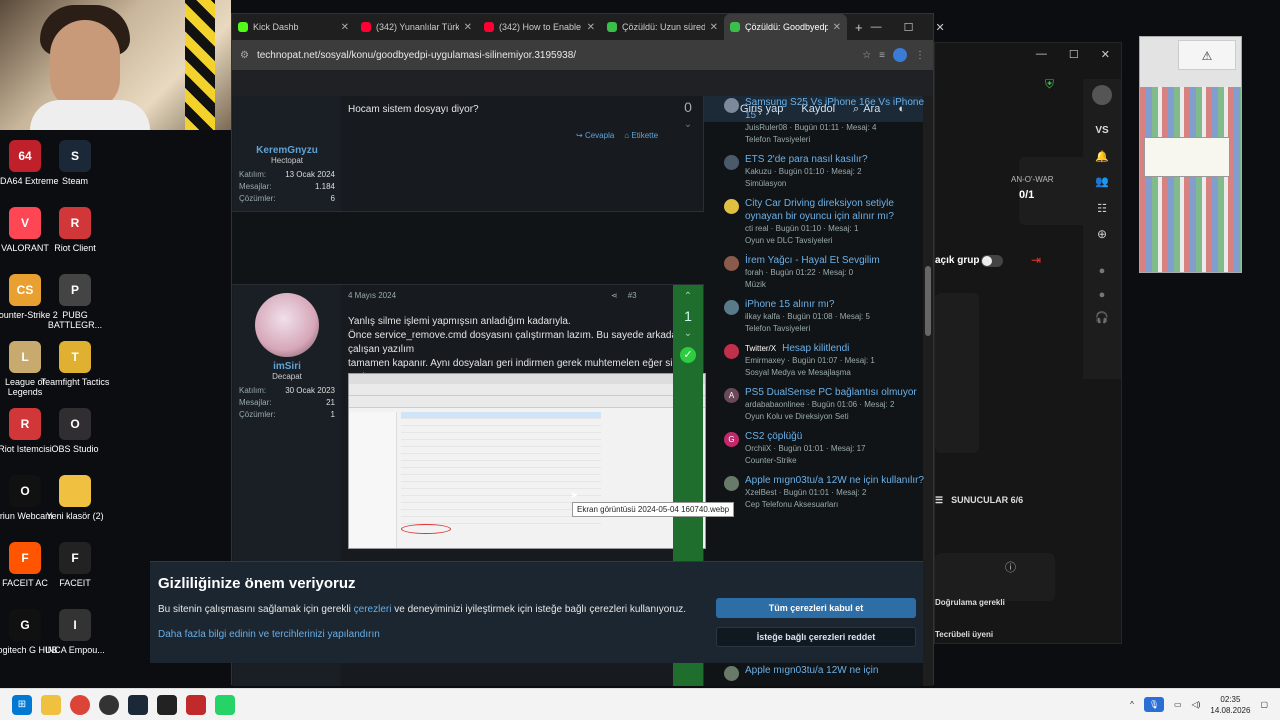  I want to click on faceit-icon, so click(167, 704).